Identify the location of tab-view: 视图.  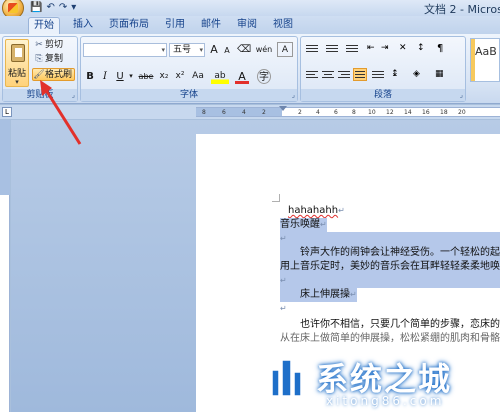
(283, 25).